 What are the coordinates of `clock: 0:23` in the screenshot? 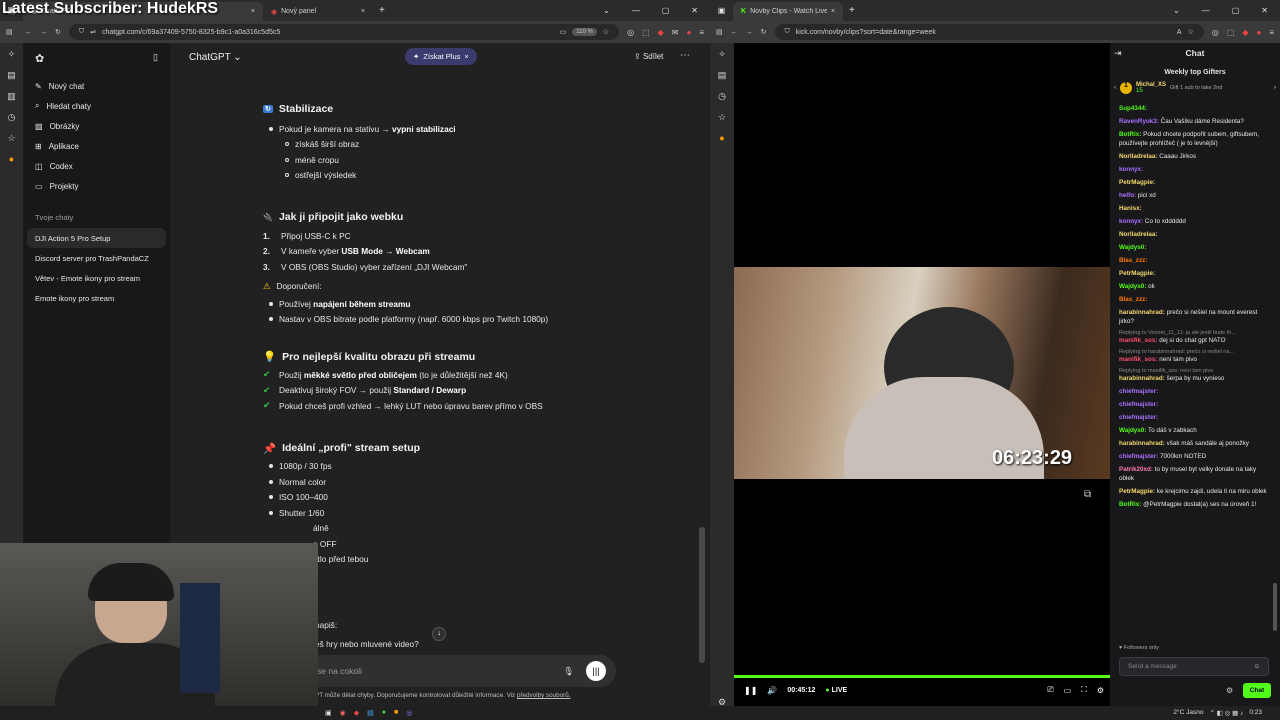 It's located at (1255, 713).